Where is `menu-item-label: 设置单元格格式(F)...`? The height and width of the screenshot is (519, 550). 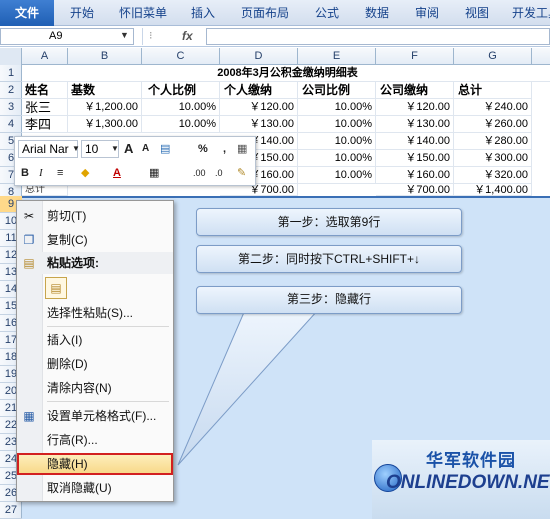
menu-item-label: 设置单元格格式(F)... is located at coordinates (102, 416).